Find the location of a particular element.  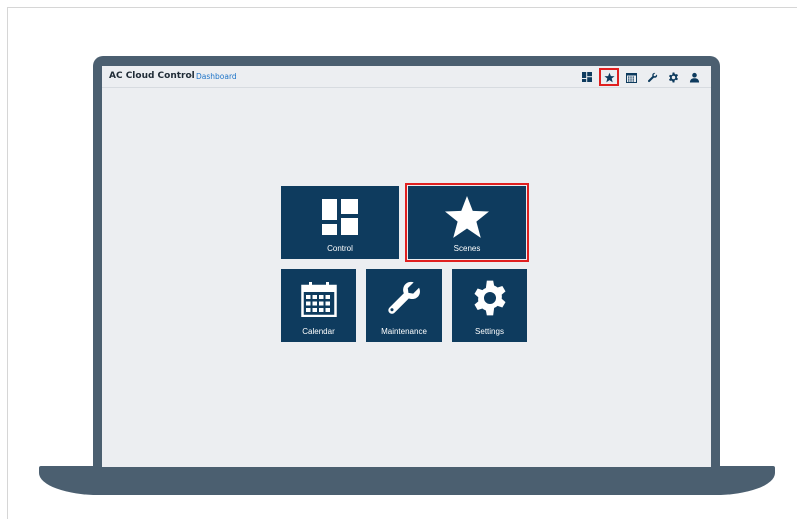

maintenance-tile: Maintenance is located at coordinates (404, 305).